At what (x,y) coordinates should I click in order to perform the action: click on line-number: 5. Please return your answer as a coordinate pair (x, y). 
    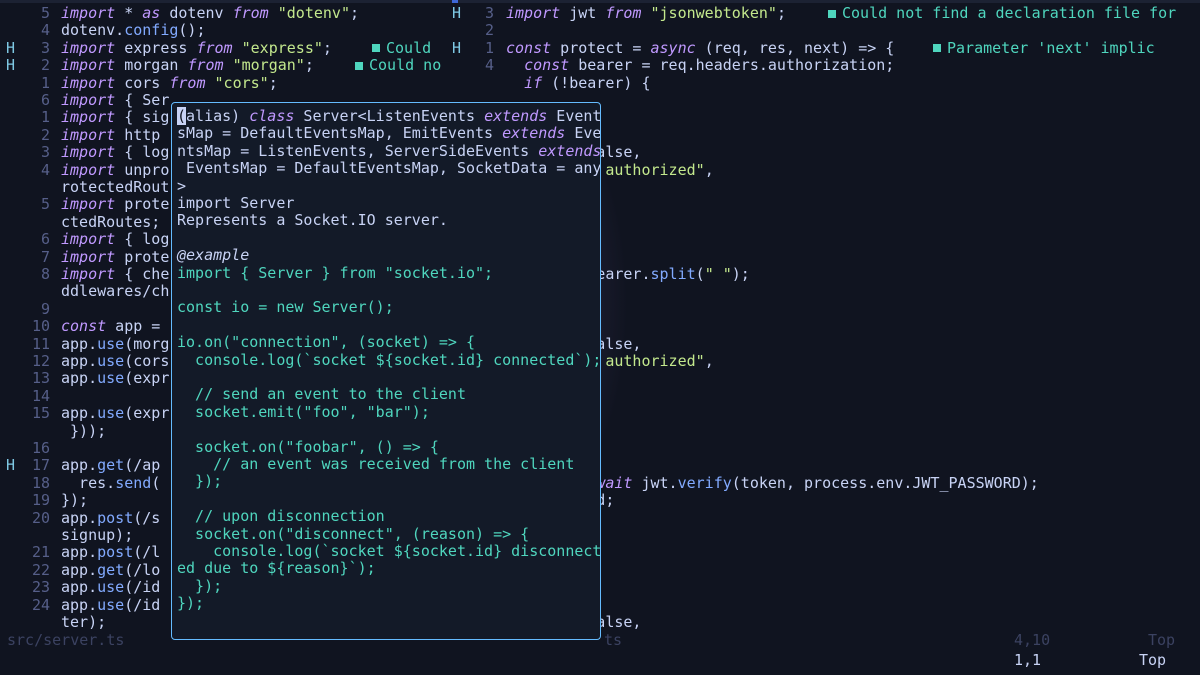
    Looking at the image, I should click on (45, 13).